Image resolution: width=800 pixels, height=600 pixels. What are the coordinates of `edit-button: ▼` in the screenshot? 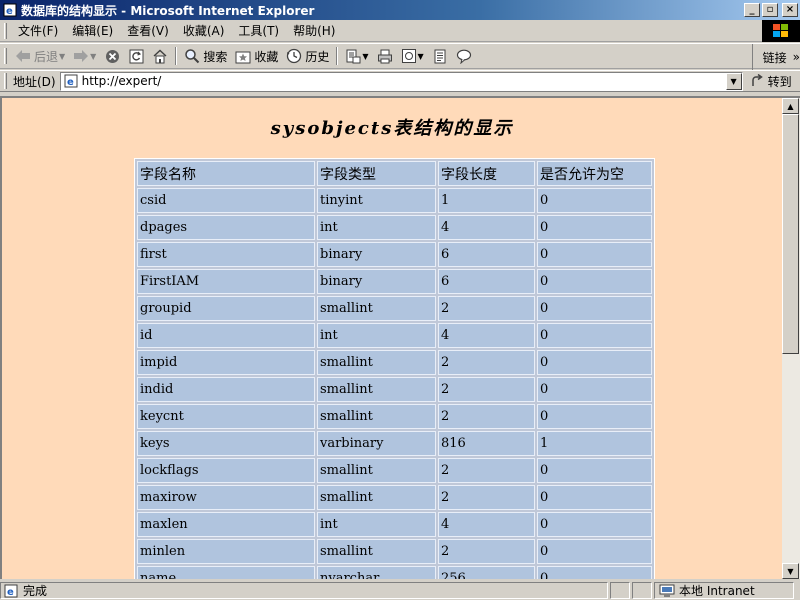 It's located at (412, 56).